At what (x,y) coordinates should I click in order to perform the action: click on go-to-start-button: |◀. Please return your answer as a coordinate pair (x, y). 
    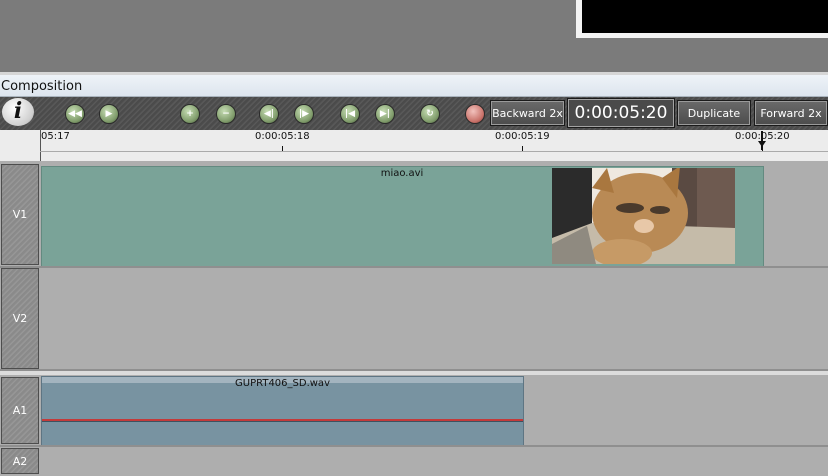
    Looking at the image, I should click on (350, 114).